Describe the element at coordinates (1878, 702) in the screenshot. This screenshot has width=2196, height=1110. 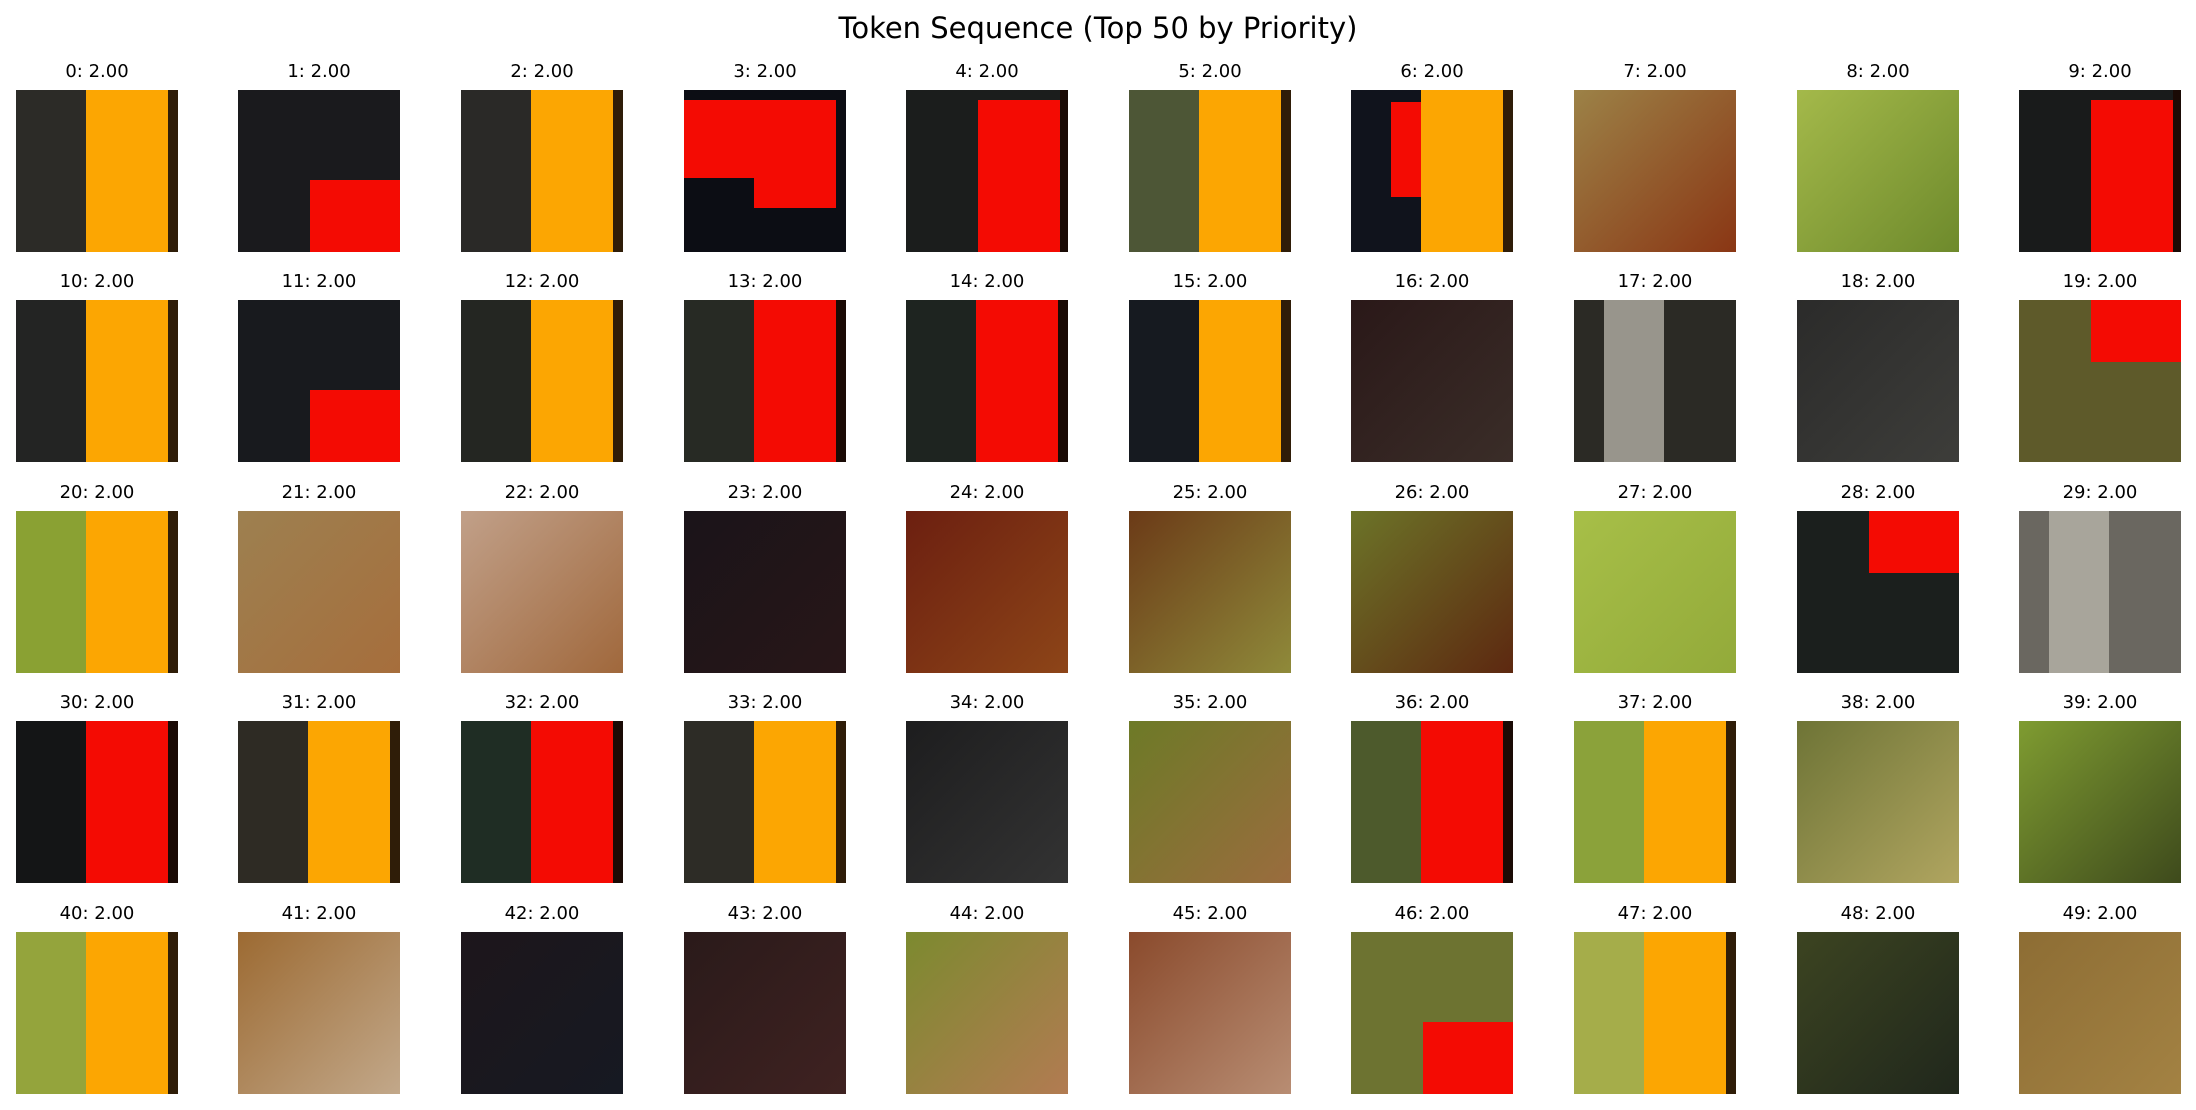
I see `token-label: 38: 2.00` at that location.